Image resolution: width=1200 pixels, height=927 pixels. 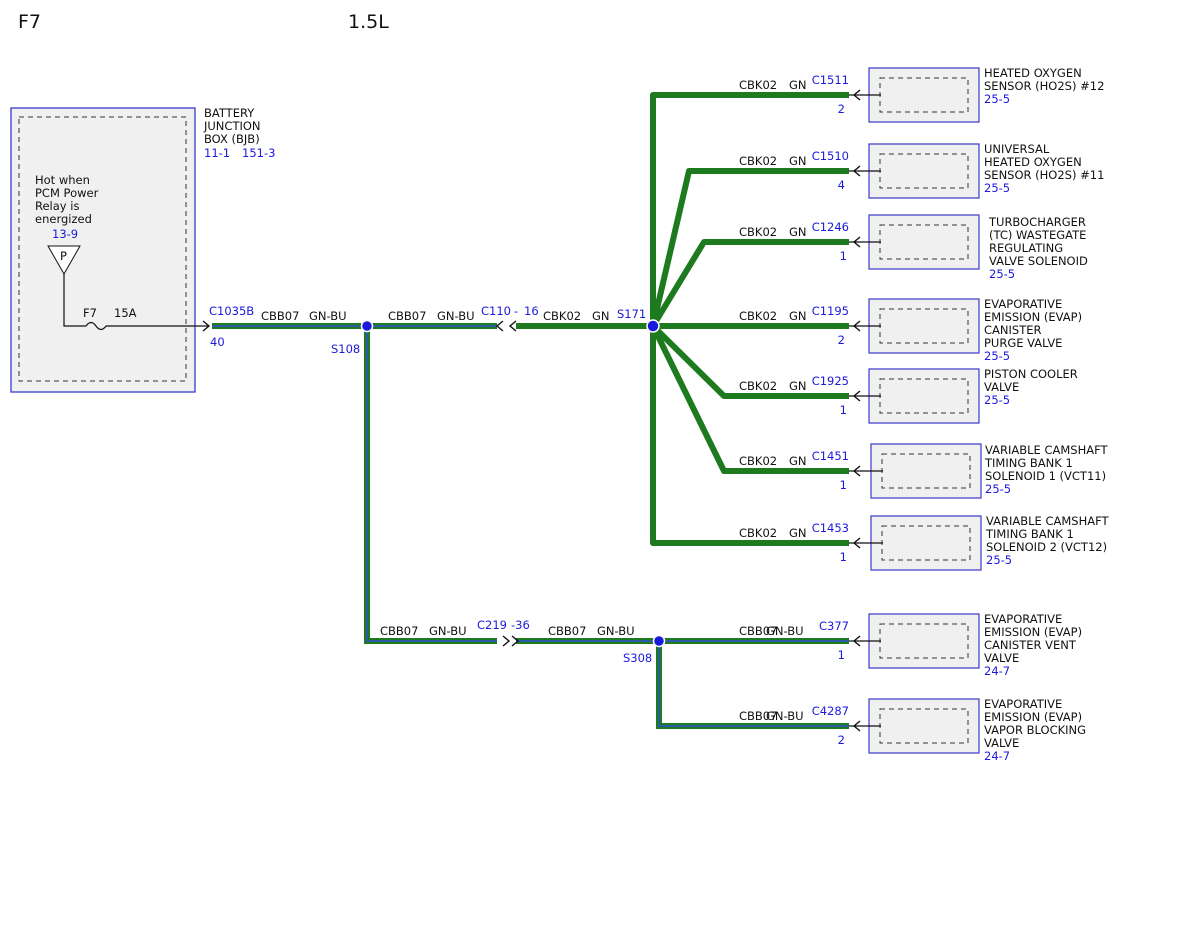 I want to click on load-name-c1195-line-2: EMISSION (EVAP), so click(x=1033, y=317).